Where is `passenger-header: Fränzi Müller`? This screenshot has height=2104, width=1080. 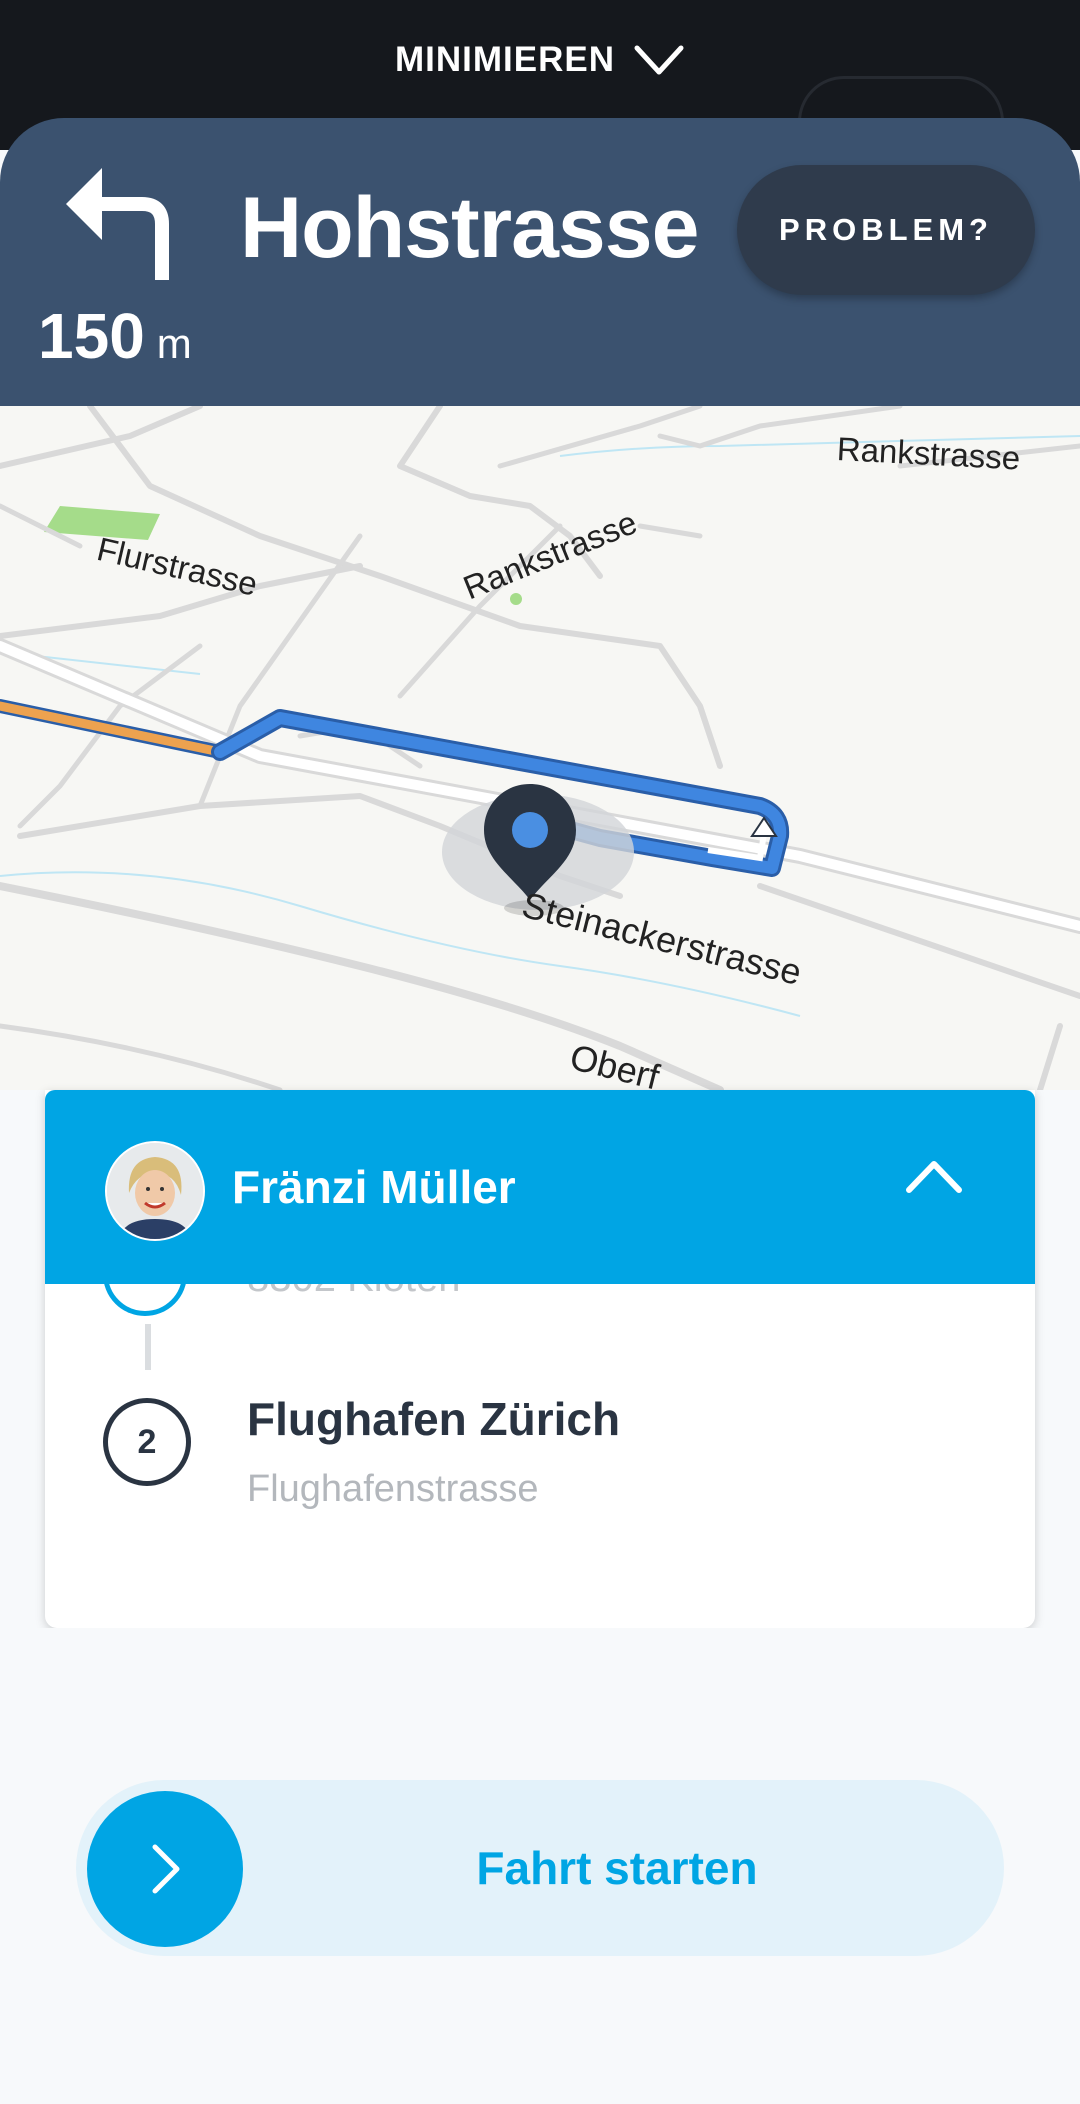
passenger-header: Fränzi Müller is located at coordinates (540, 1187).